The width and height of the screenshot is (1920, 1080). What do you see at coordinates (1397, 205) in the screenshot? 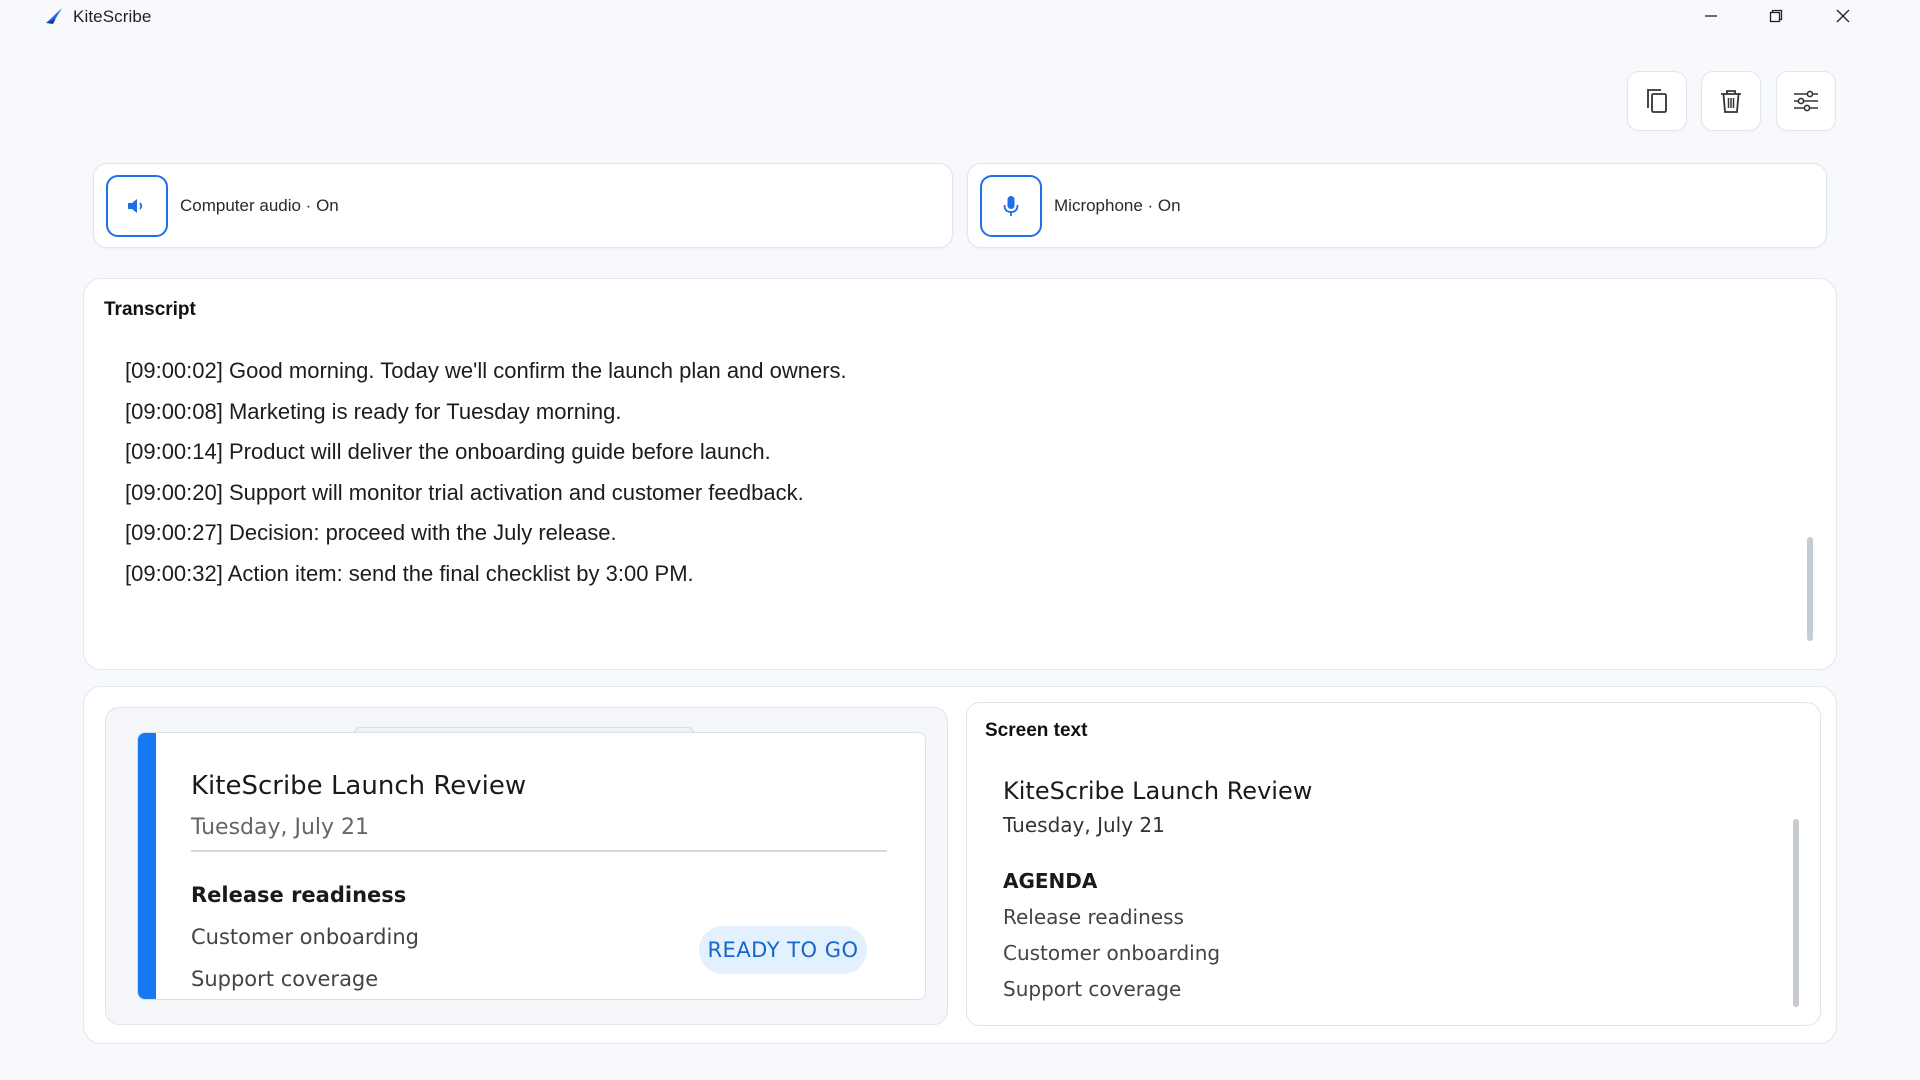
I see `microphone-card: Microphone · On` at bounding box center [1397, 205].